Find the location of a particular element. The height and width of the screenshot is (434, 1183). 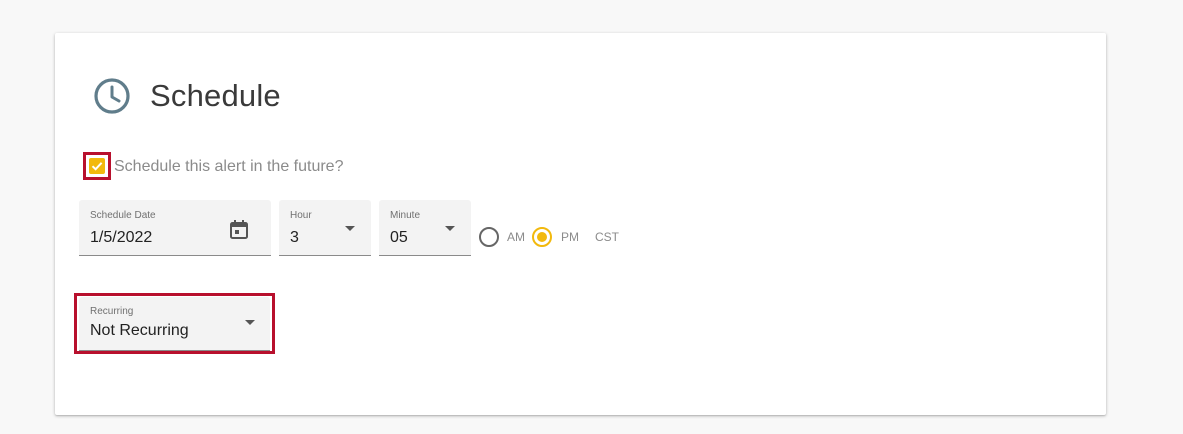

am-radio is located at coordinates (489, 237).